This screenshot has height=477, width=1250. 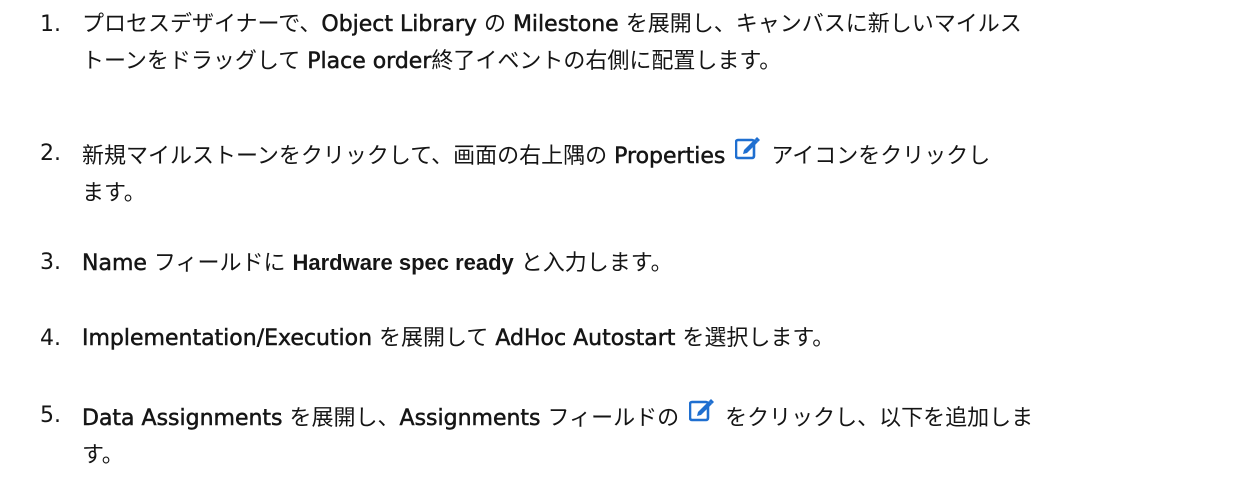 I want to click on step-text: を展開し、キャンバスに新しいマイルス, so click(x=820, y=24).